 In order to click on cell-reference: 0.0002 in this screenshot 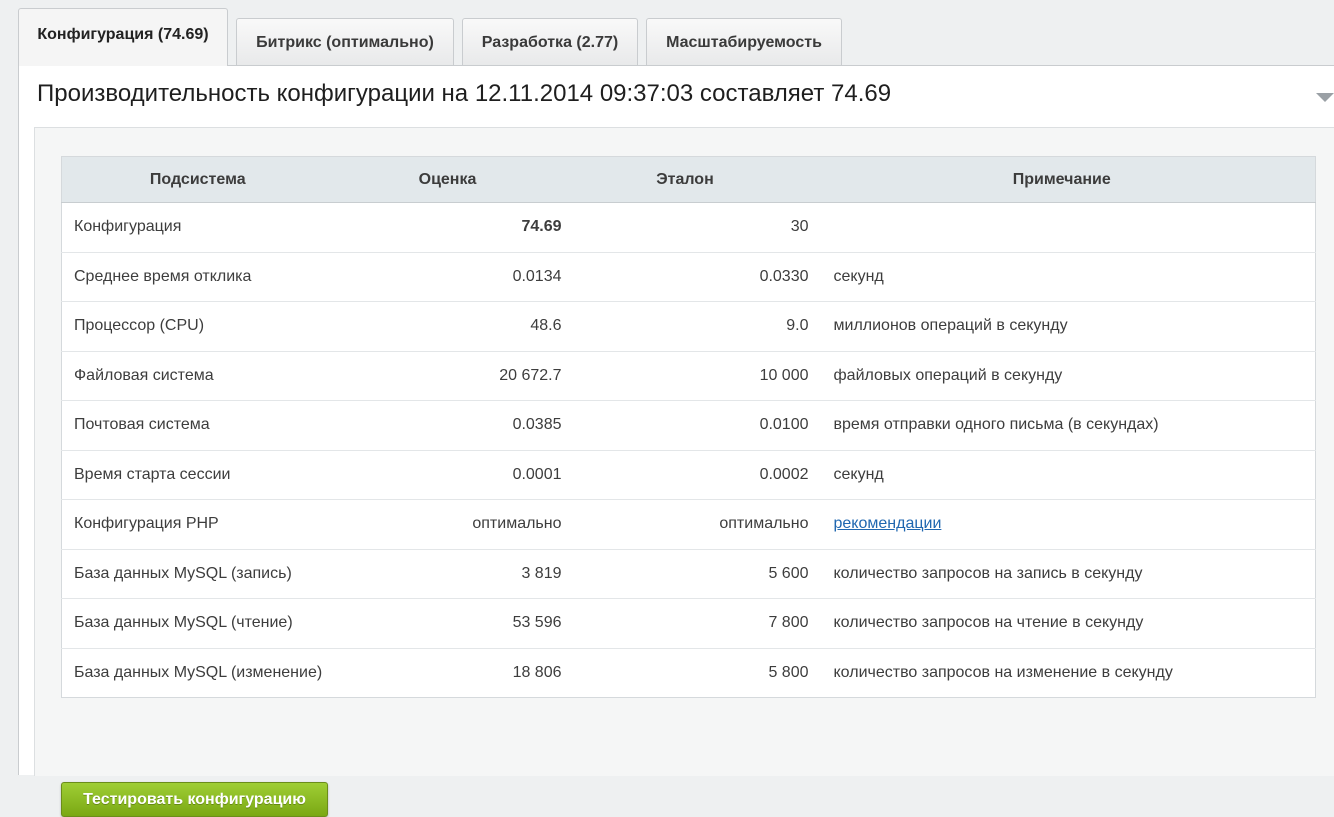, I will do `click(685, 475)`.